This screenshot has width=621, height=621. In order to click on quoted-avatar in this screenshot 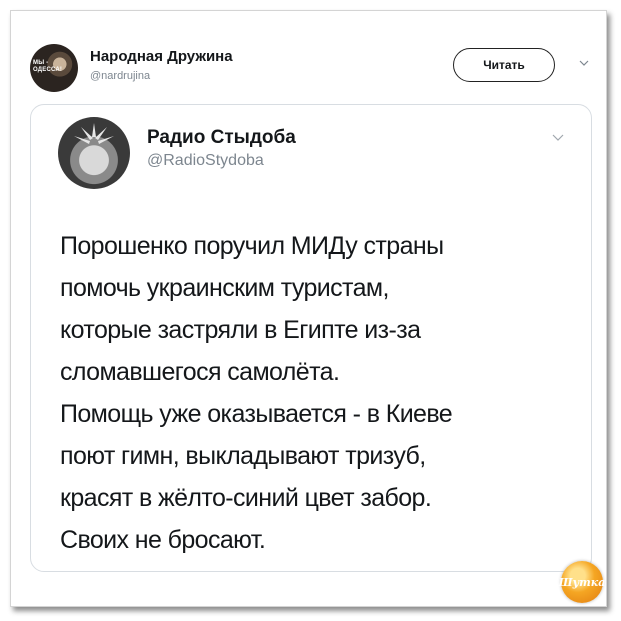, I will do `click(94, 153)`.